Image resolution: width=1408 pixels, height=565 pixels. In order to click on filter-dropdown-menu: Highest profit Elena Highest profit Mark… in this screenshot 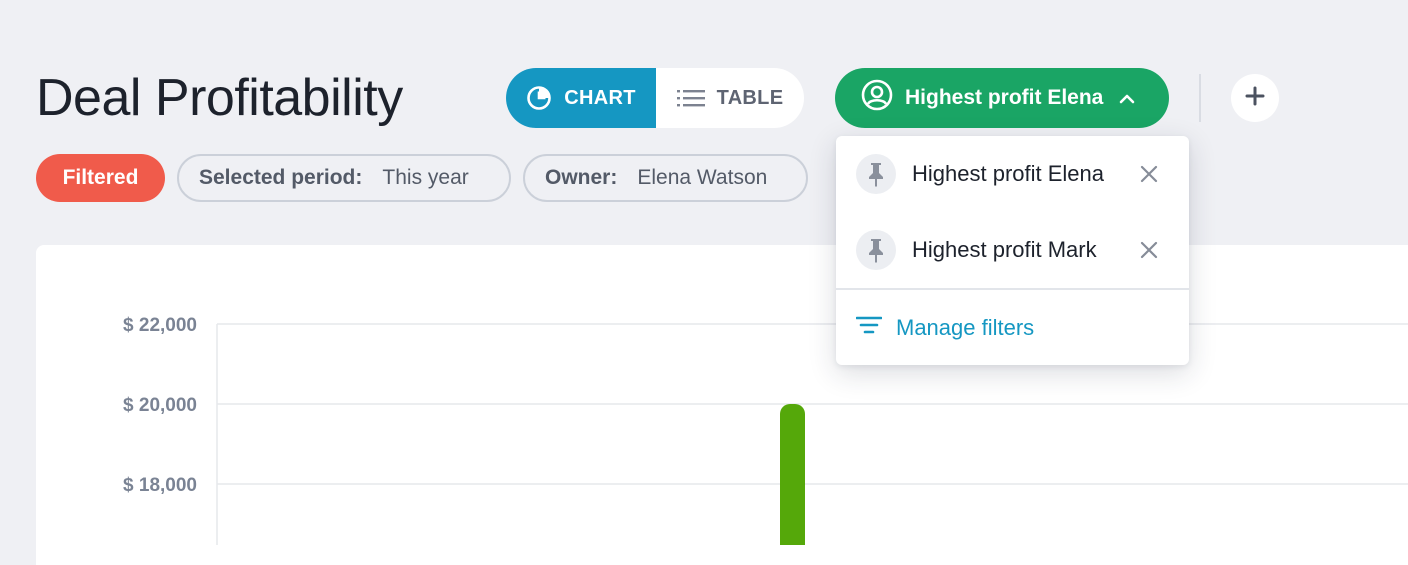, I will do `click(1012, 250)`.